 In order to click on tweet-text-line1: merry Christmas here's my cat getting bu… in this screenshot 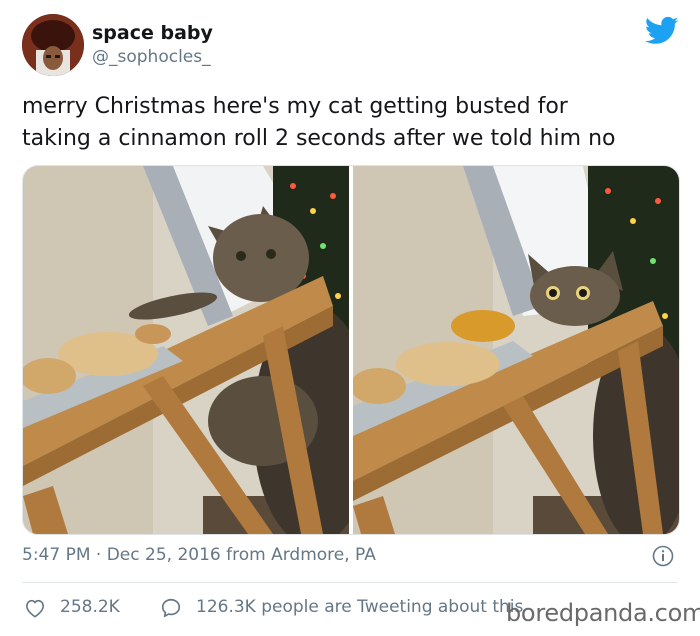, I will do `click(295, 106)`.